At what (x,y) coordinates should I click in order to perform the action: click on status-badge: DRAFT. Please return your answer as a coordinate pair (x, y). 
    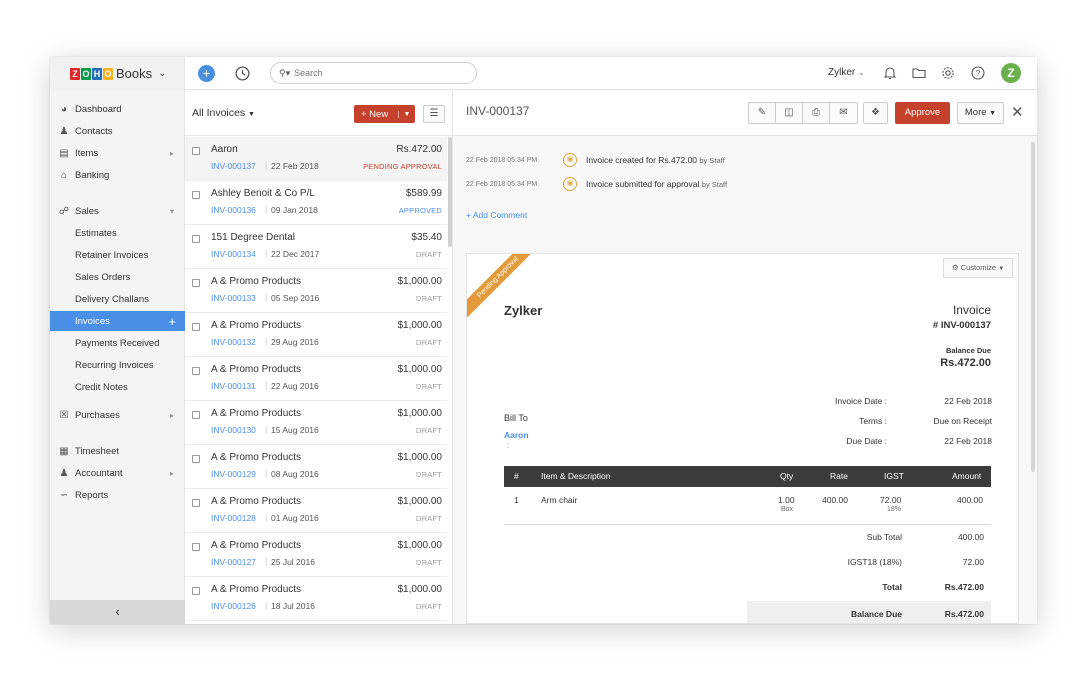
    Looking at the image, I should click on (429, 386).